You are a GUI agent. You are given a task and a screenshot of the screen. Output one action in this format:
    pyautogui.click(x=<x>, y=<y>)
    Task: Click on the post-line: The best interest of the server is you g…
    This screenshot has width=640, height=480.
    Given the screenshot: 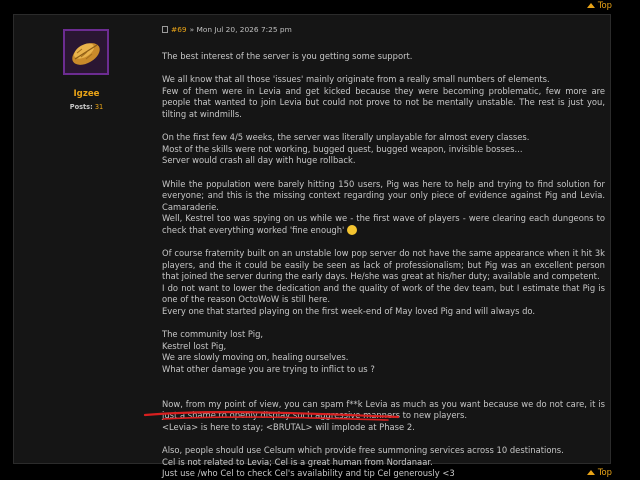 What is the action you would take?
    pyautogui.click(x=287, y=56)
    